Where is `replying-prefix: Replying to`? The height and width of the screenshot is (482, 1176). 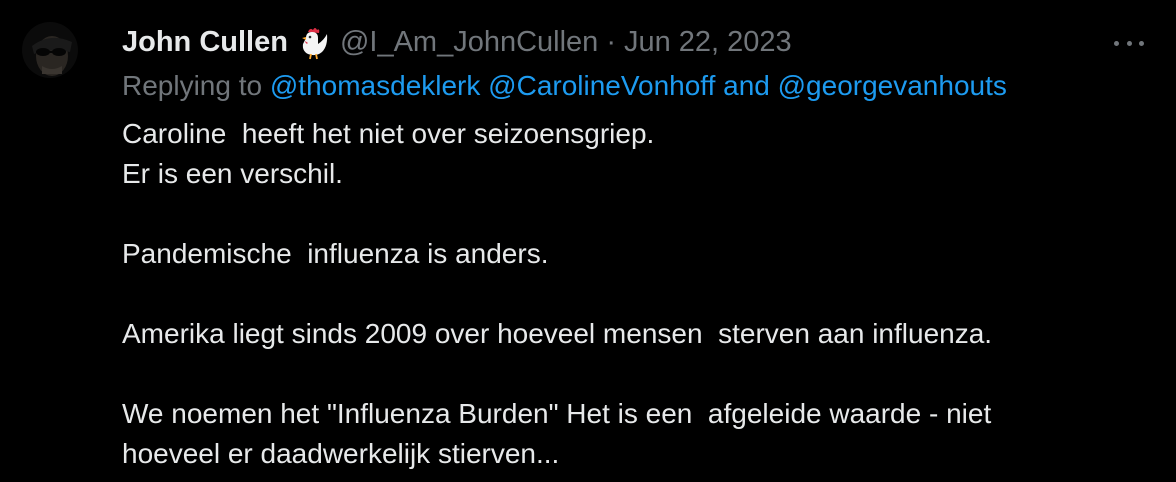 replying-prefix: Replying to is located at coordinates (192, 85).